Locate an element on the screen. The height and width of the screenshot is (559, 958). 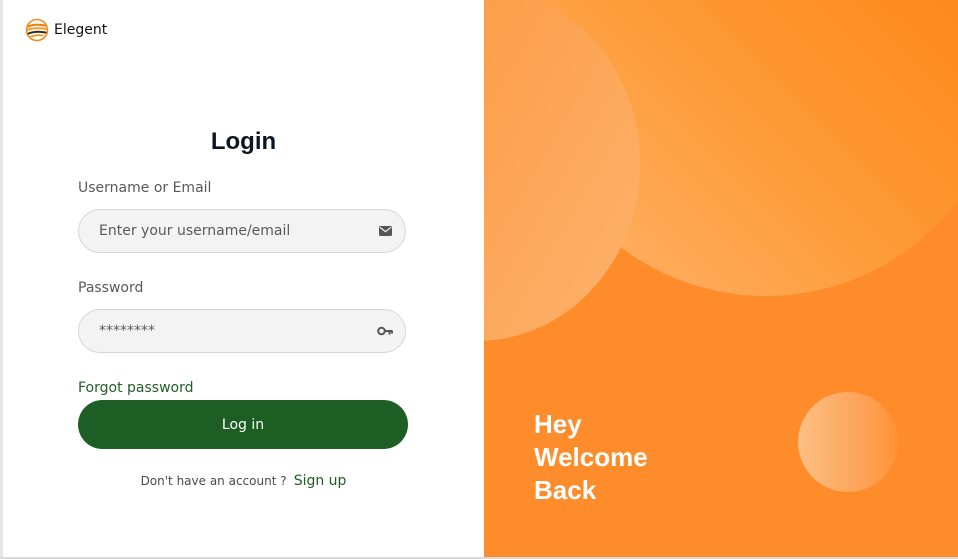
password-label: Password is located at coordinates (111, 288).